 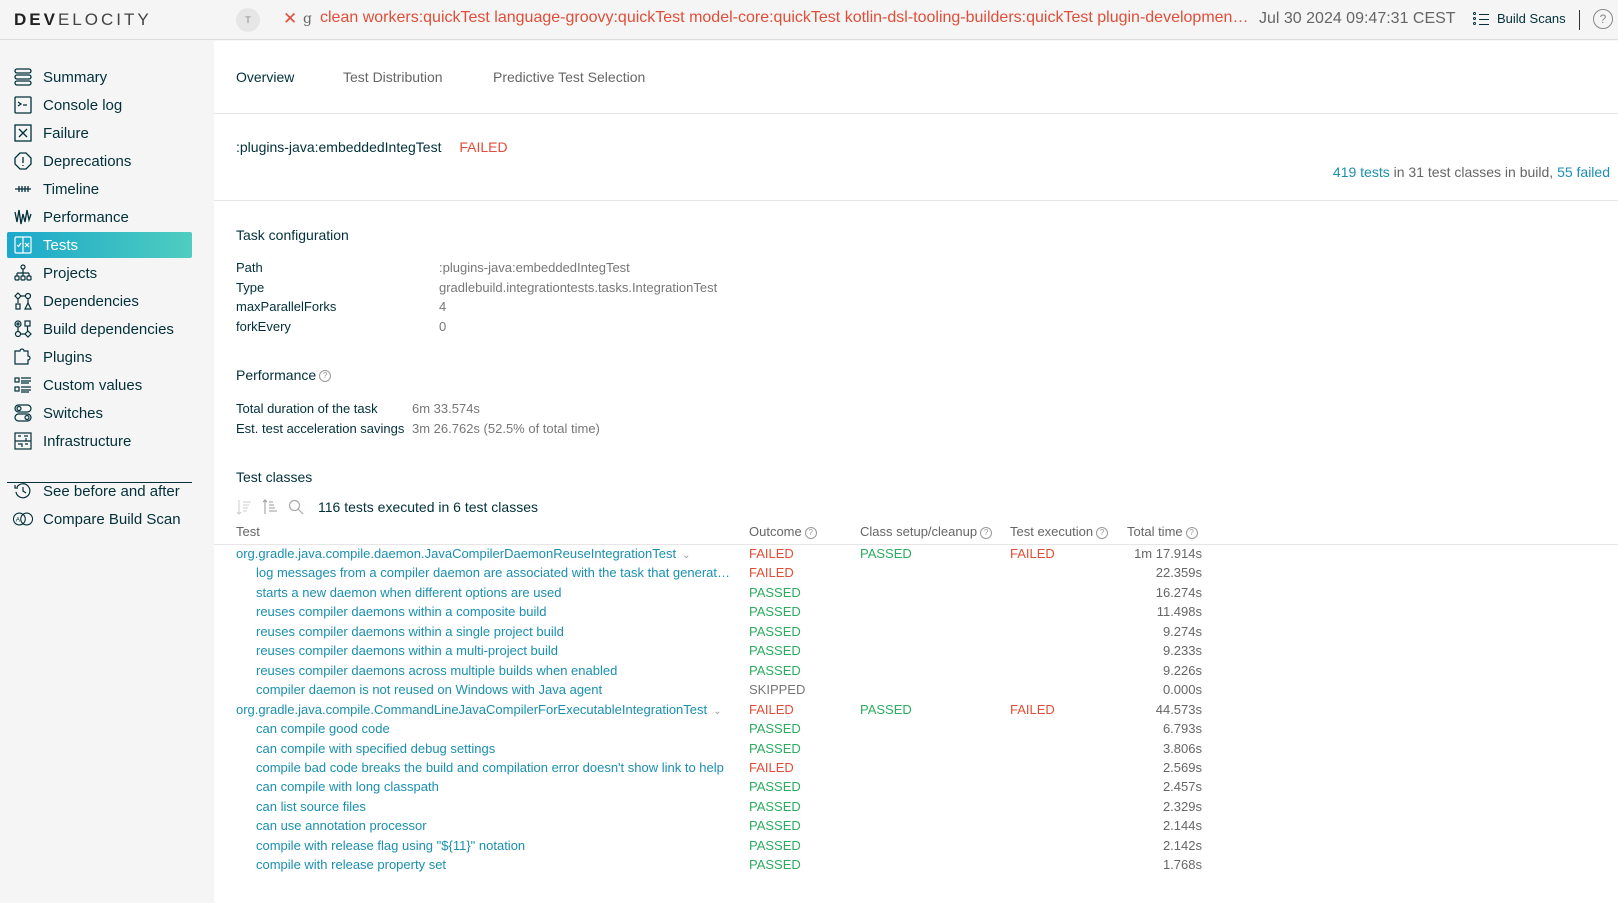 What do you see at coordinates (99, 133) in the screenshot?
I see `sidebar-item-failure: Failure` at bounding box center [99, 133].